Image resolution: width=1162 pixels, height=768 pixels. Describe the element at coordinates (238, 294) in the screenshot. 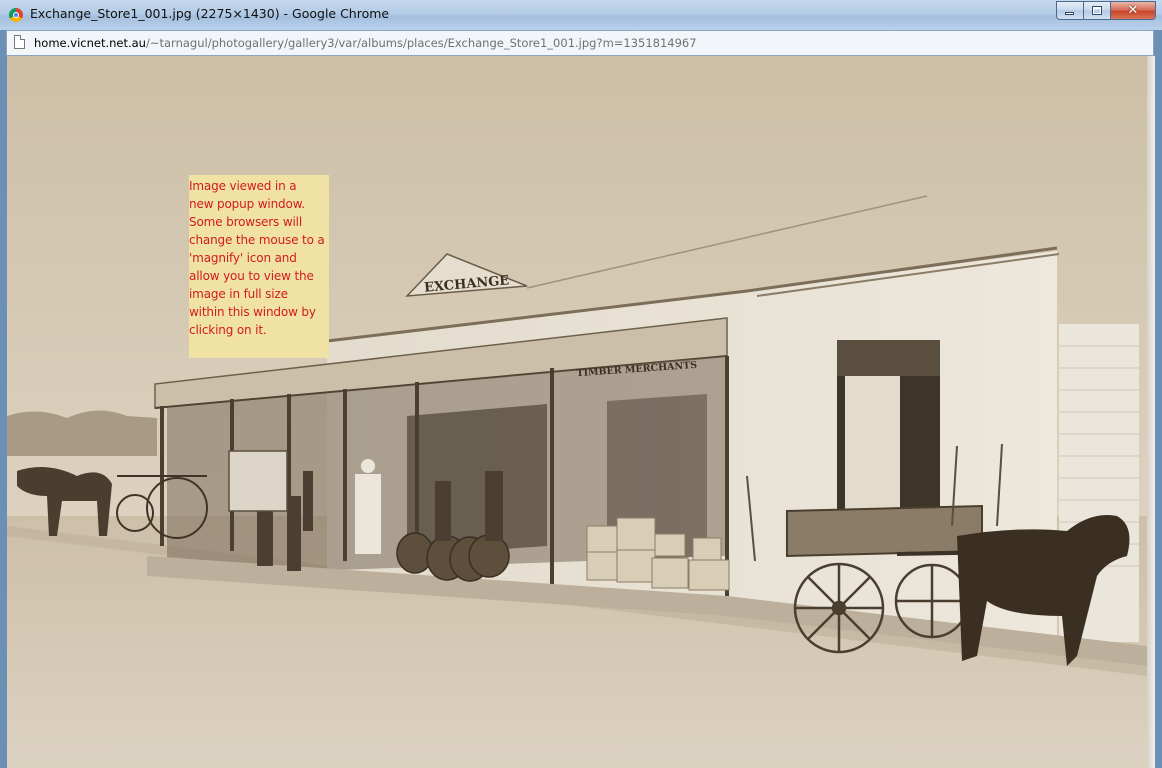

I see `note-line: image in full size` at that location.